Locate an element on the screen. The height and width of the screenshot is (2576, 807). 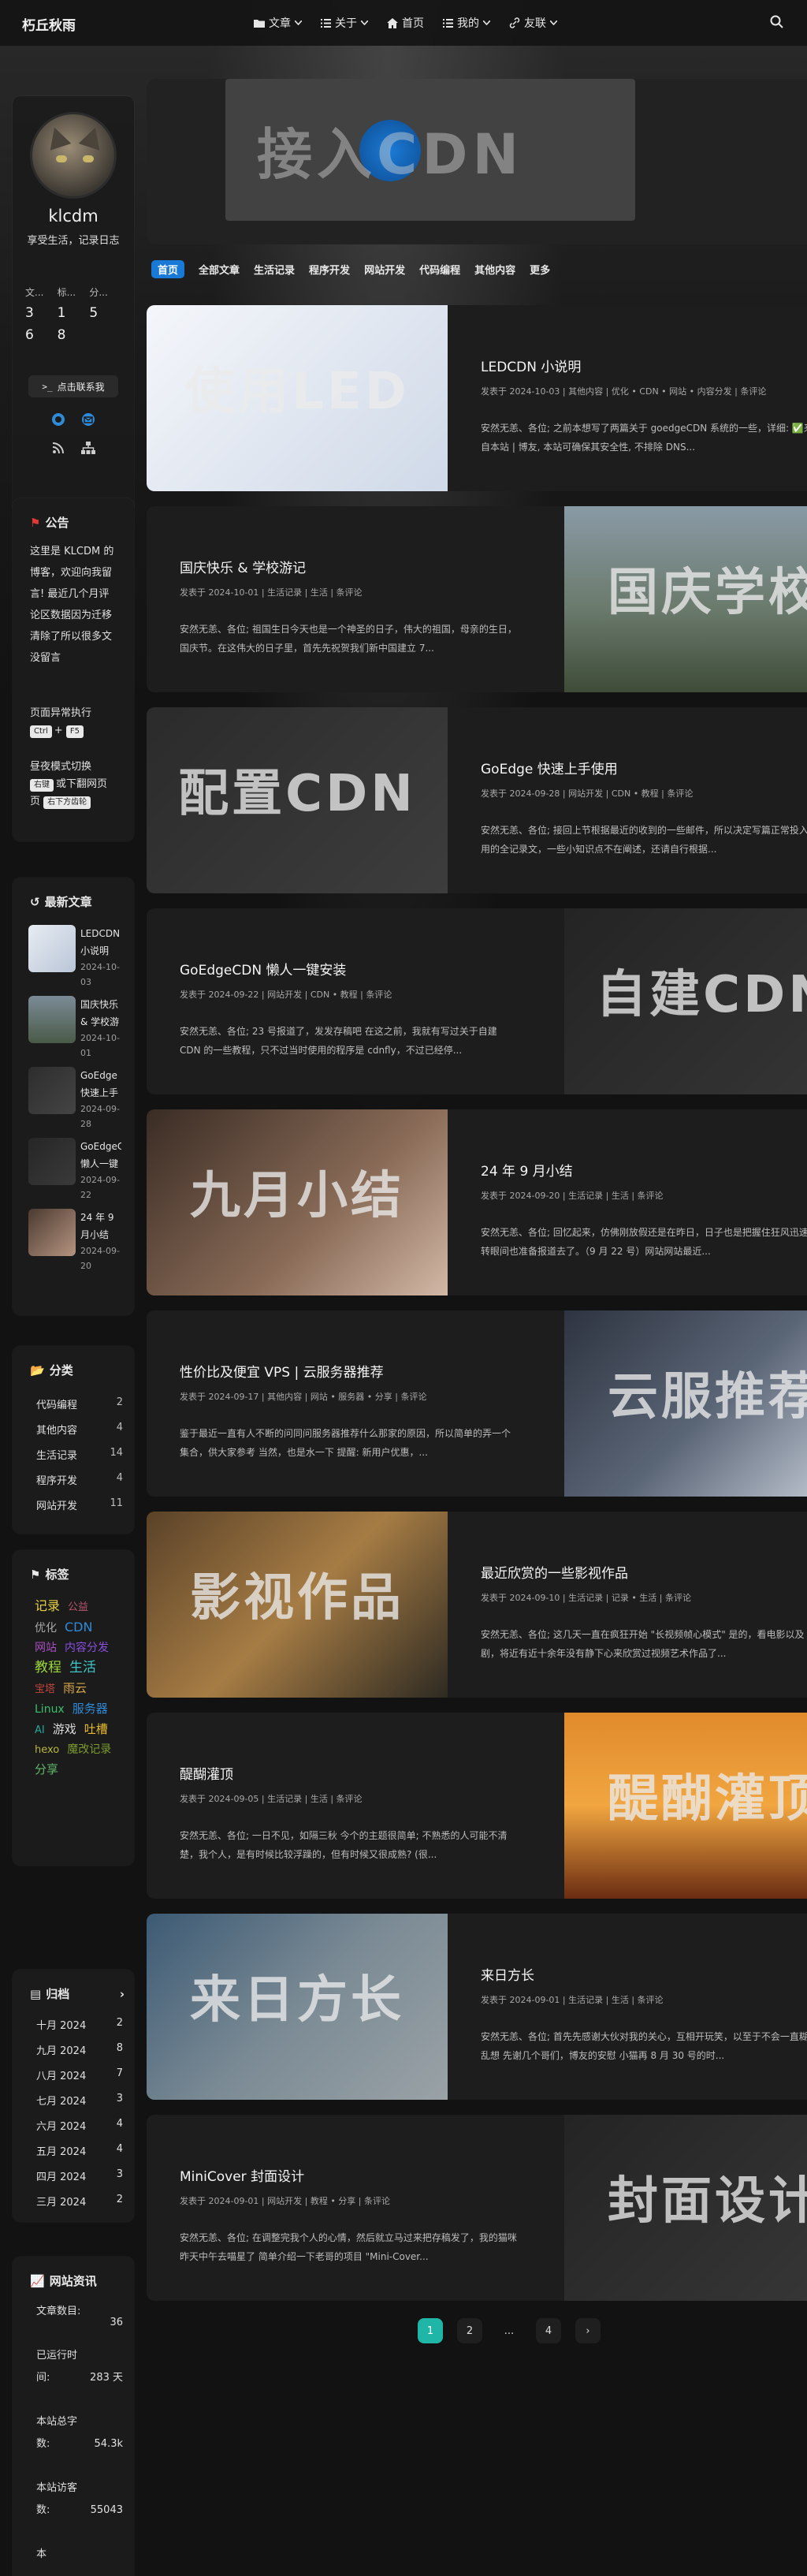
recent-post-item: GoEdgeCDN 懒人一键安装 2024-09-22 is located at coordinates (75, 1169).